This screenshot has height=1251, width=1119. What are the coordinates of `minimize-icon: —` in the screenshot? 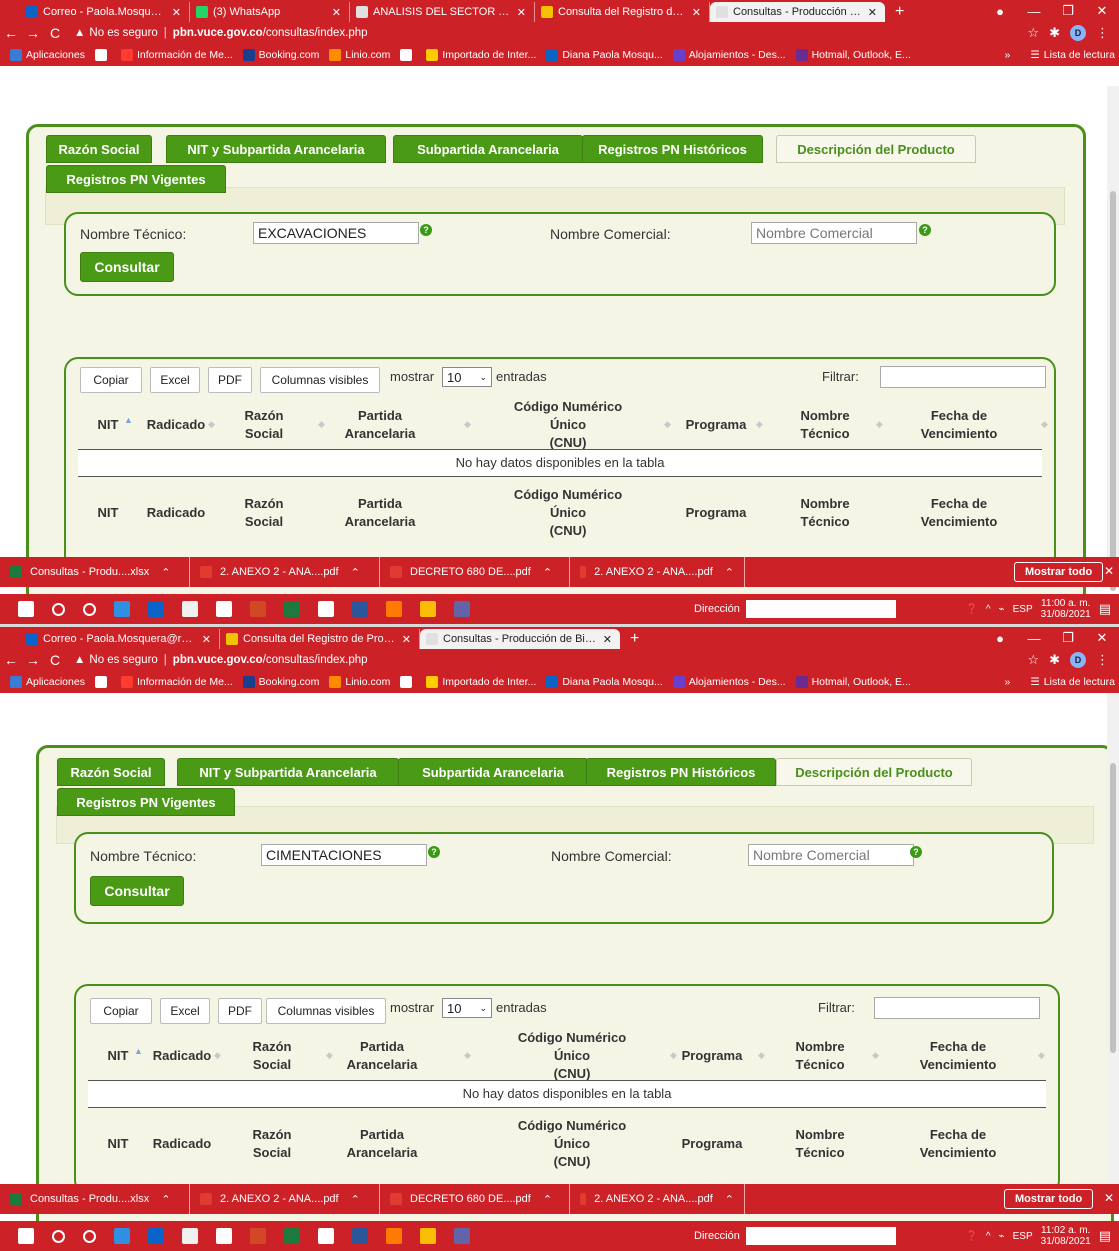 It's located at (1034, 11).